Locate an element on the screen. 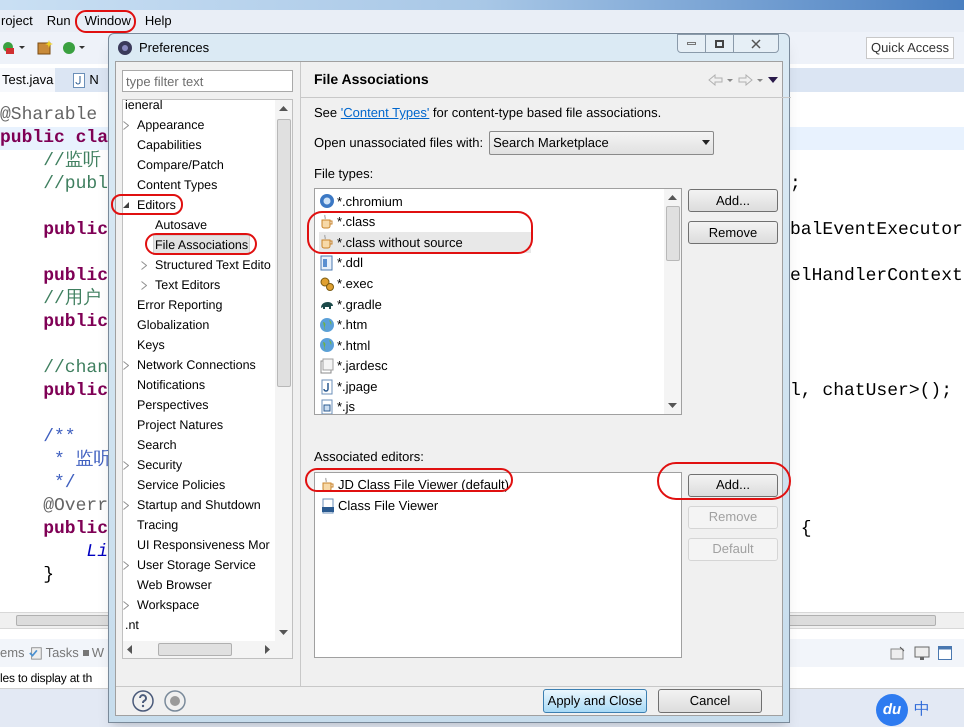  code-text: public is located at coordinates (75, 276).